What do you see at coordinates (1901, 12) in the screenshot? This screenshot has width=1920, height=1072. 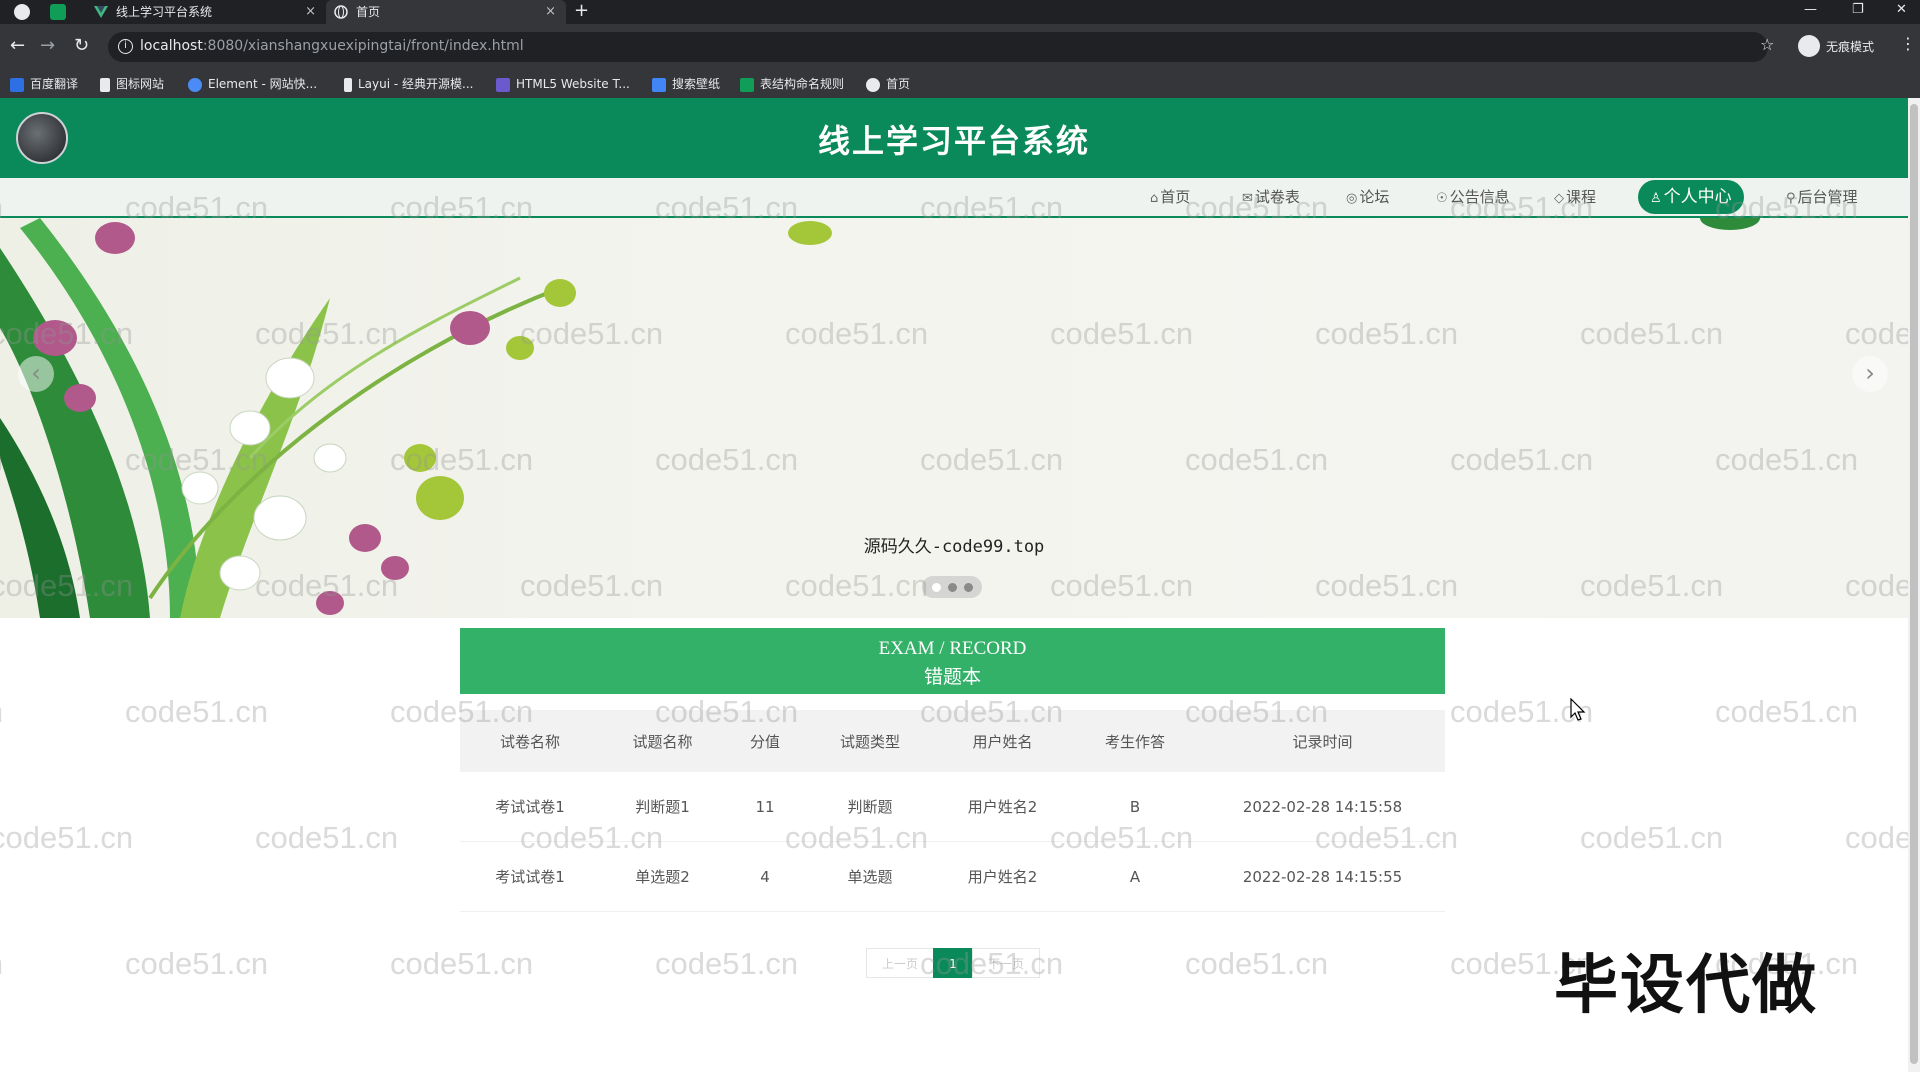 I see `close-window-icon: ✕` at bounding box center [1901, 12].